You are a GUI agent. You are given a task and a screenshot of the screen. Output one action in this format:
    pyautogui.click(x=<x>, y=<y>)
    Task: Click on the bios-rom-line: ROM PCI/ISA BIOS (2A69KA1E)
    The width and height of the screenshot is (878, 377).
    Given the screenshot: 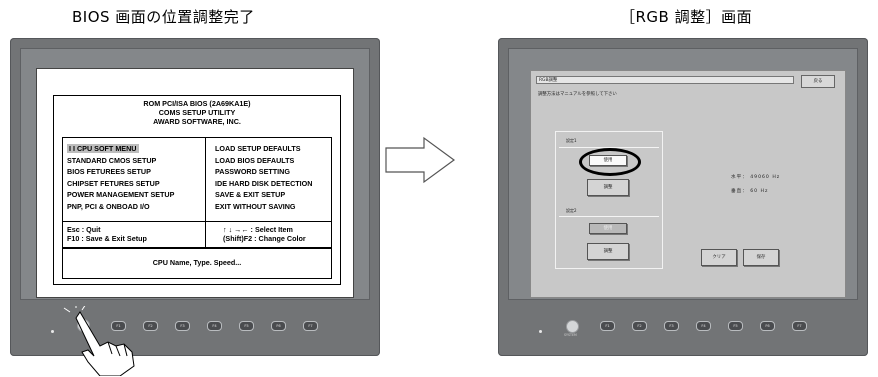 What is the action you would take?
    pyautogui.click(x=197, y=103)
    